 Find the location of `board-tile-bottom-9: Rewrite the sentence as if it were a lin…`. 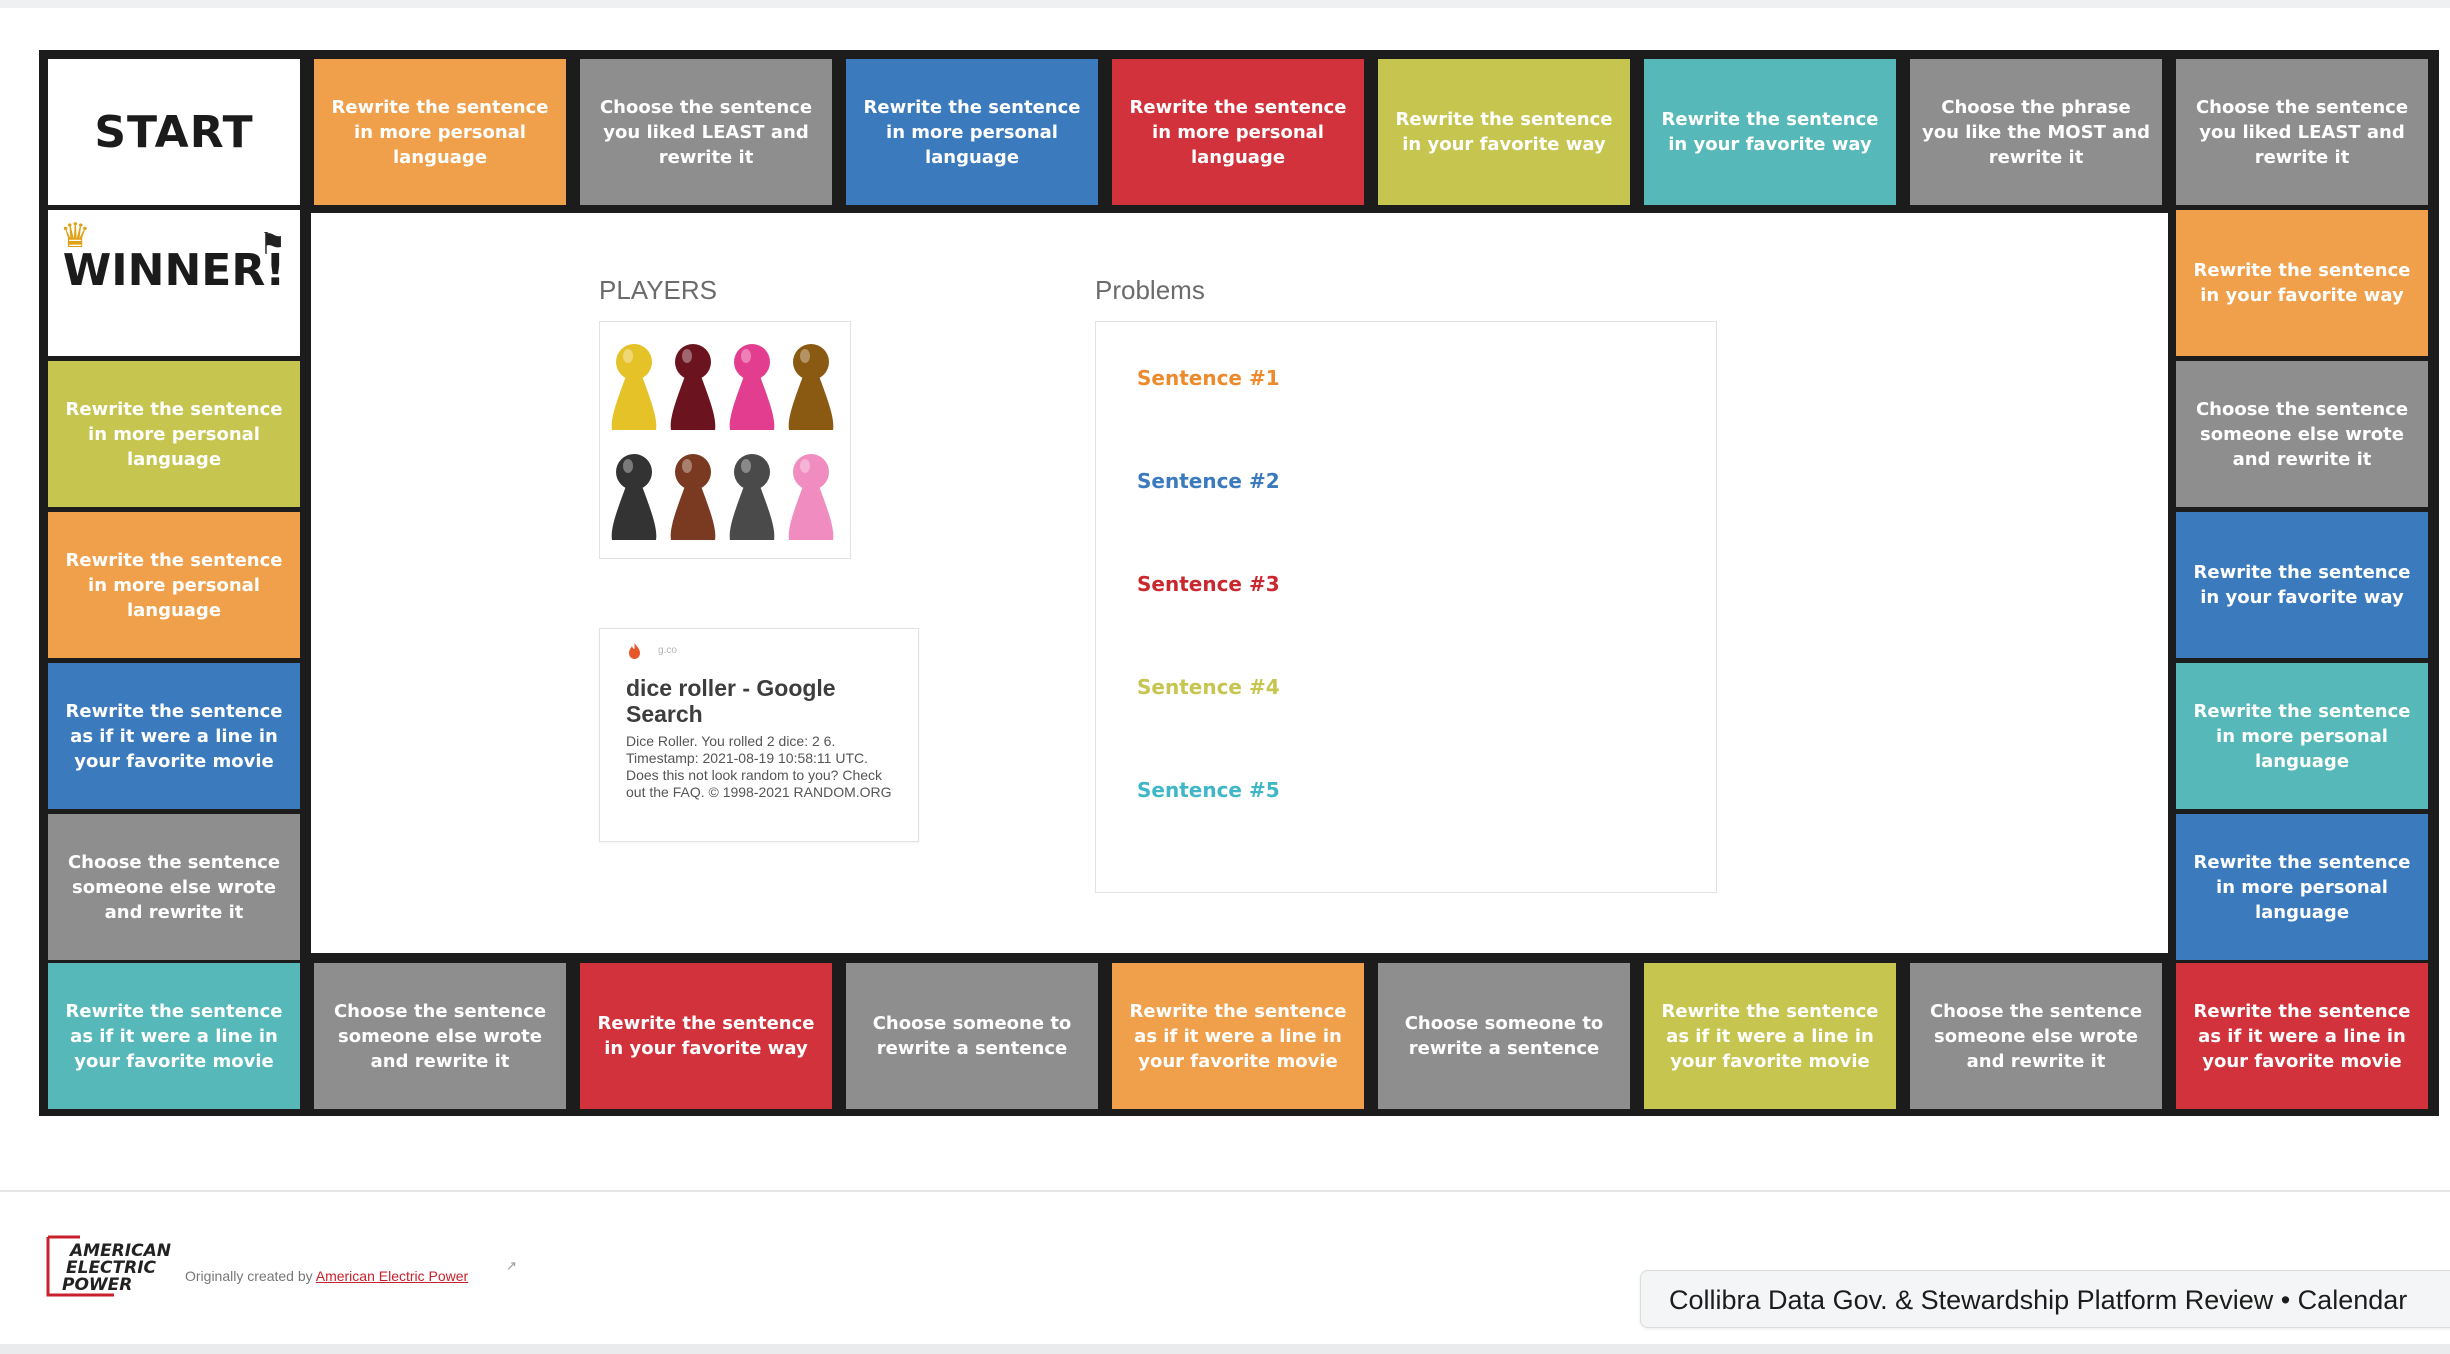

board-tile-bottom-9: Rewrite the sentence as if it were a lin… is located at coordinates (2302, 1036).